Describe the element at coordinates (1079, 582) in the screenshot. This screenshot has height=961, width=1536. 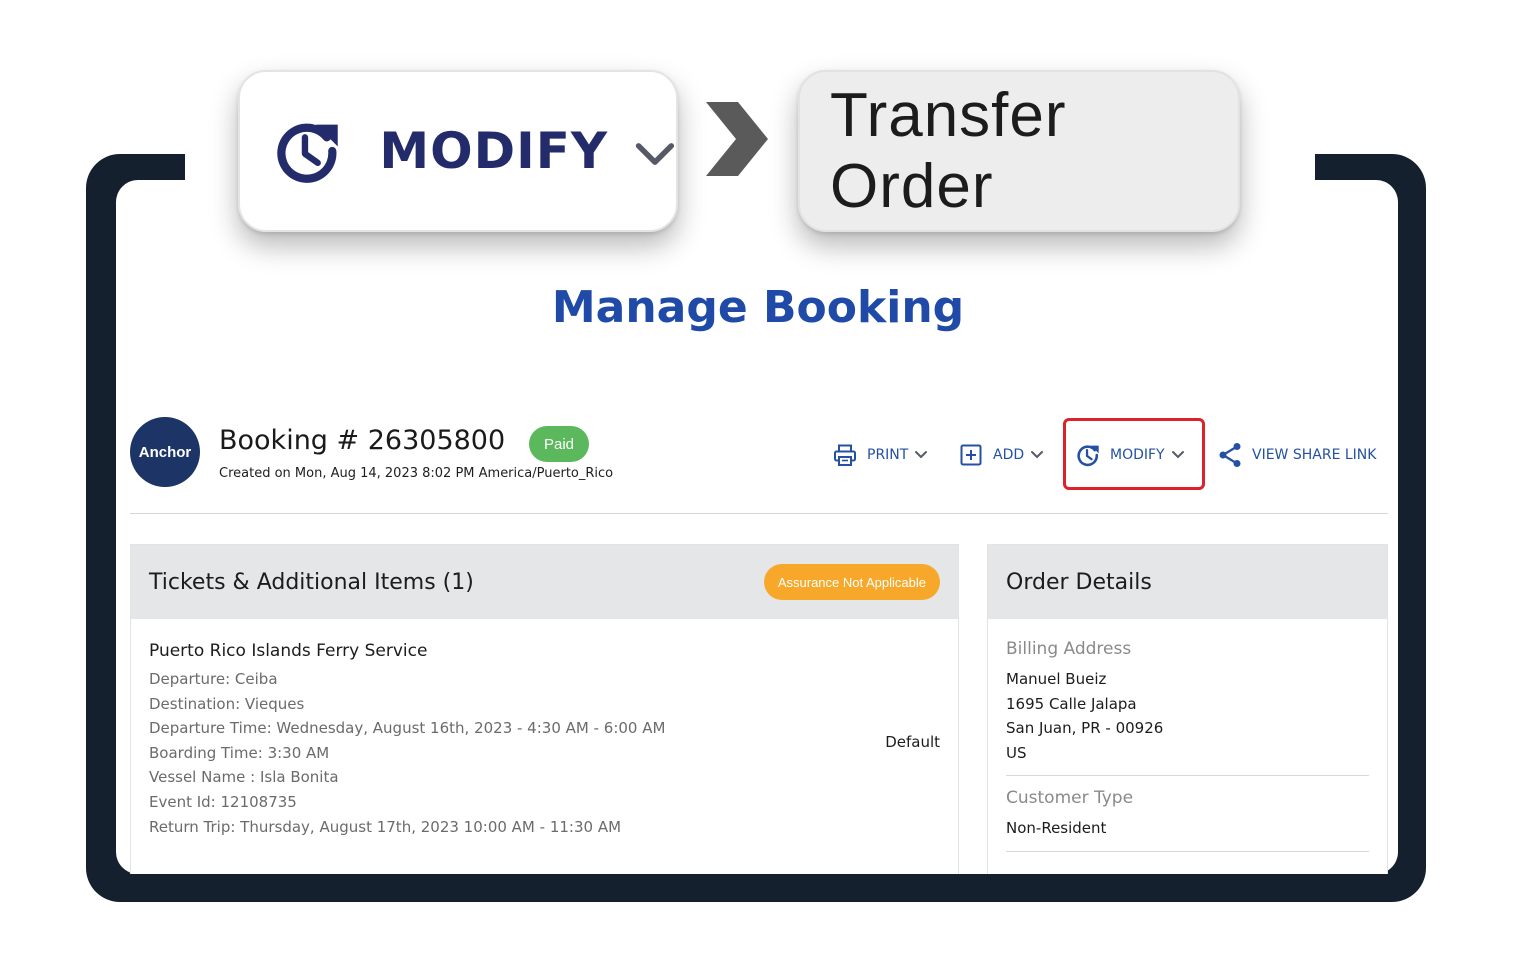
I see `order-details-heading: Order Details` at that location.